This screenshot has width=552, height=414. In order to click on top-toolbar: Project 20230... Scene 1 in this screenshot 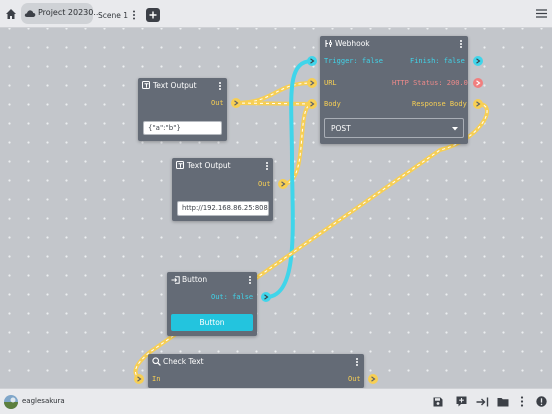, I will do `click(276, 14)`.